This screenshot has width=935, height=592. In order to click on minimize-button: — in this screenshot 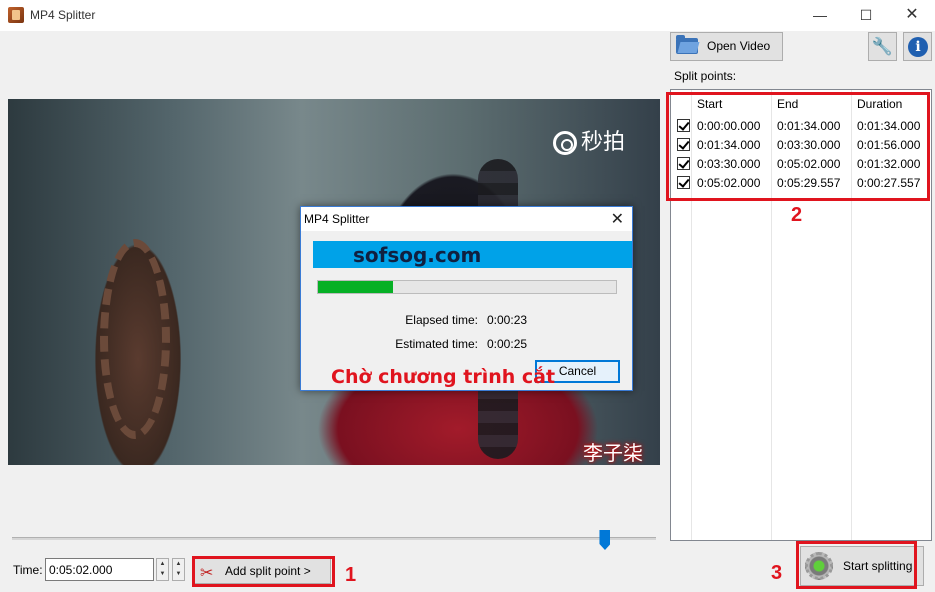, I will do `click(820, 15)`.